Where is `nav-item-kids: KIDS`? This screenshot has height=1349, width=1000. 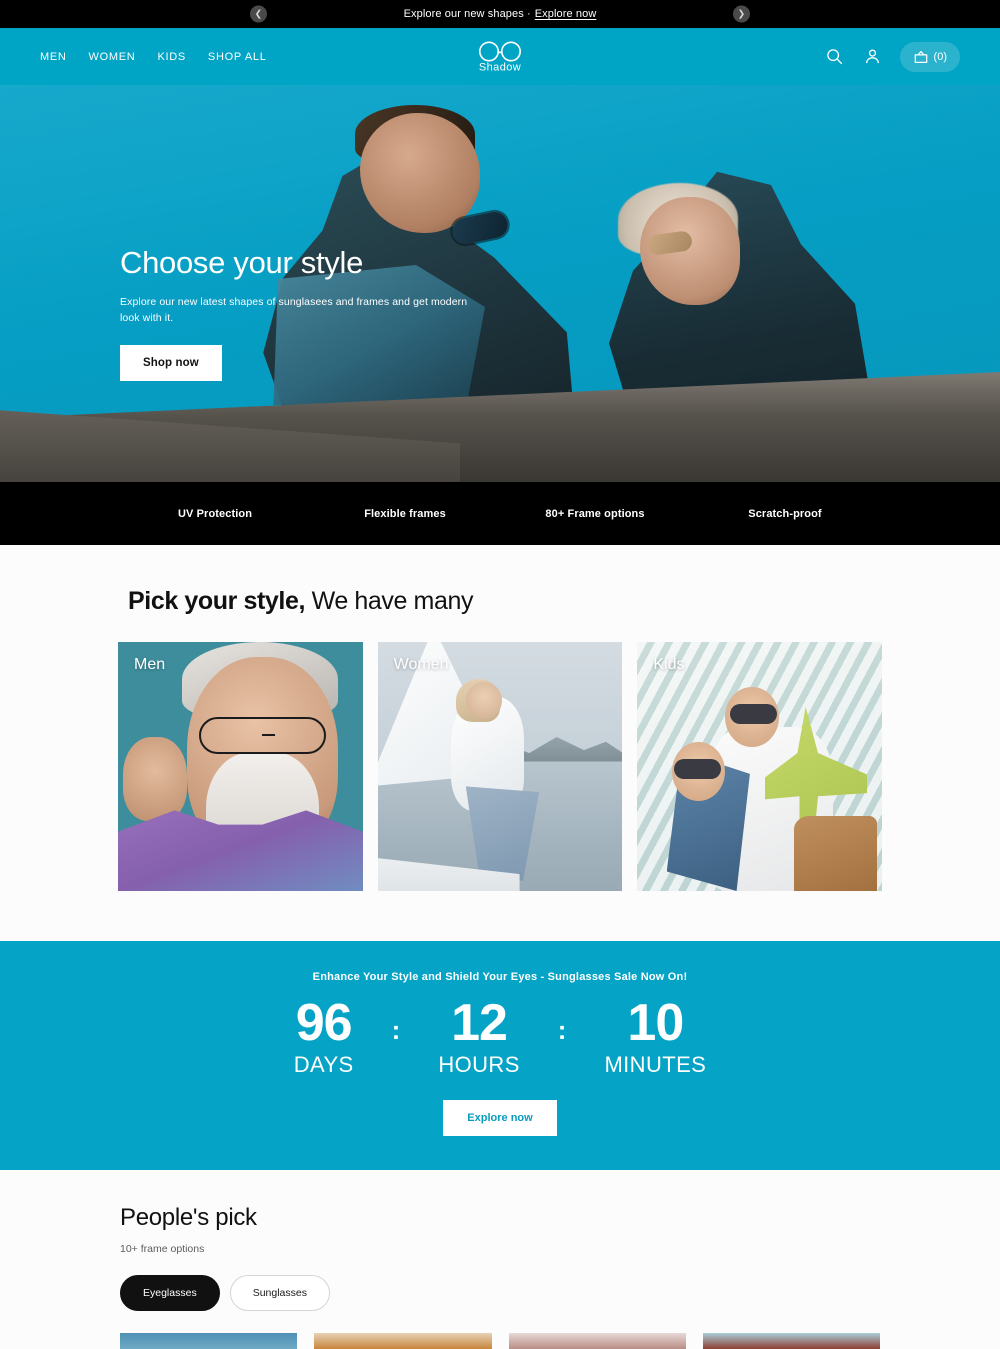 nav-item-kids: KIDS is located at coordinates (171, 57).